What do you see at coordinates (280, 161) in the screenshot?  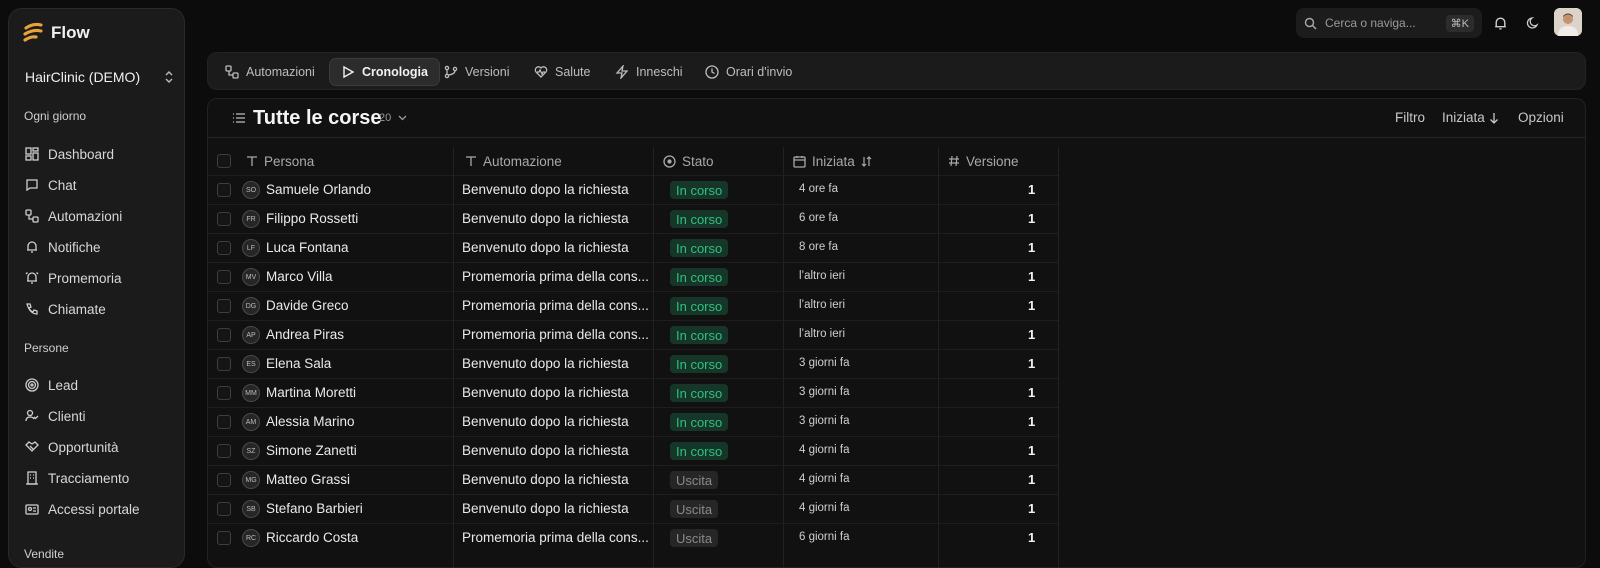 I see `column-header-persona: Persona` at bounding box center [280, 161].